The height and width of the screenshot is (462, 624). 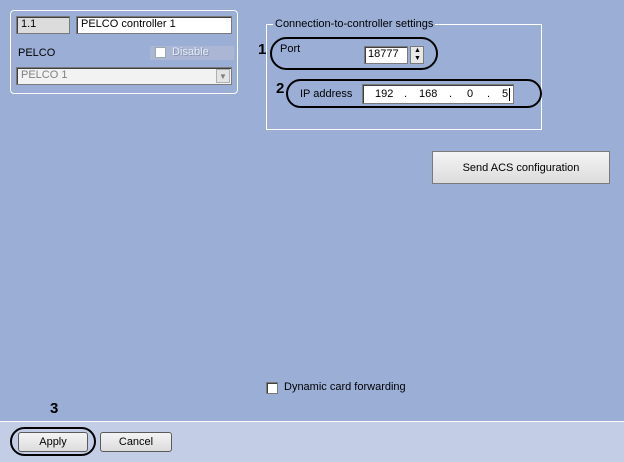 What do you see at coordinates (417, 50) in the screenshot?
I see `spinner-up-icon: ▲` at bounding box center [417, 50].